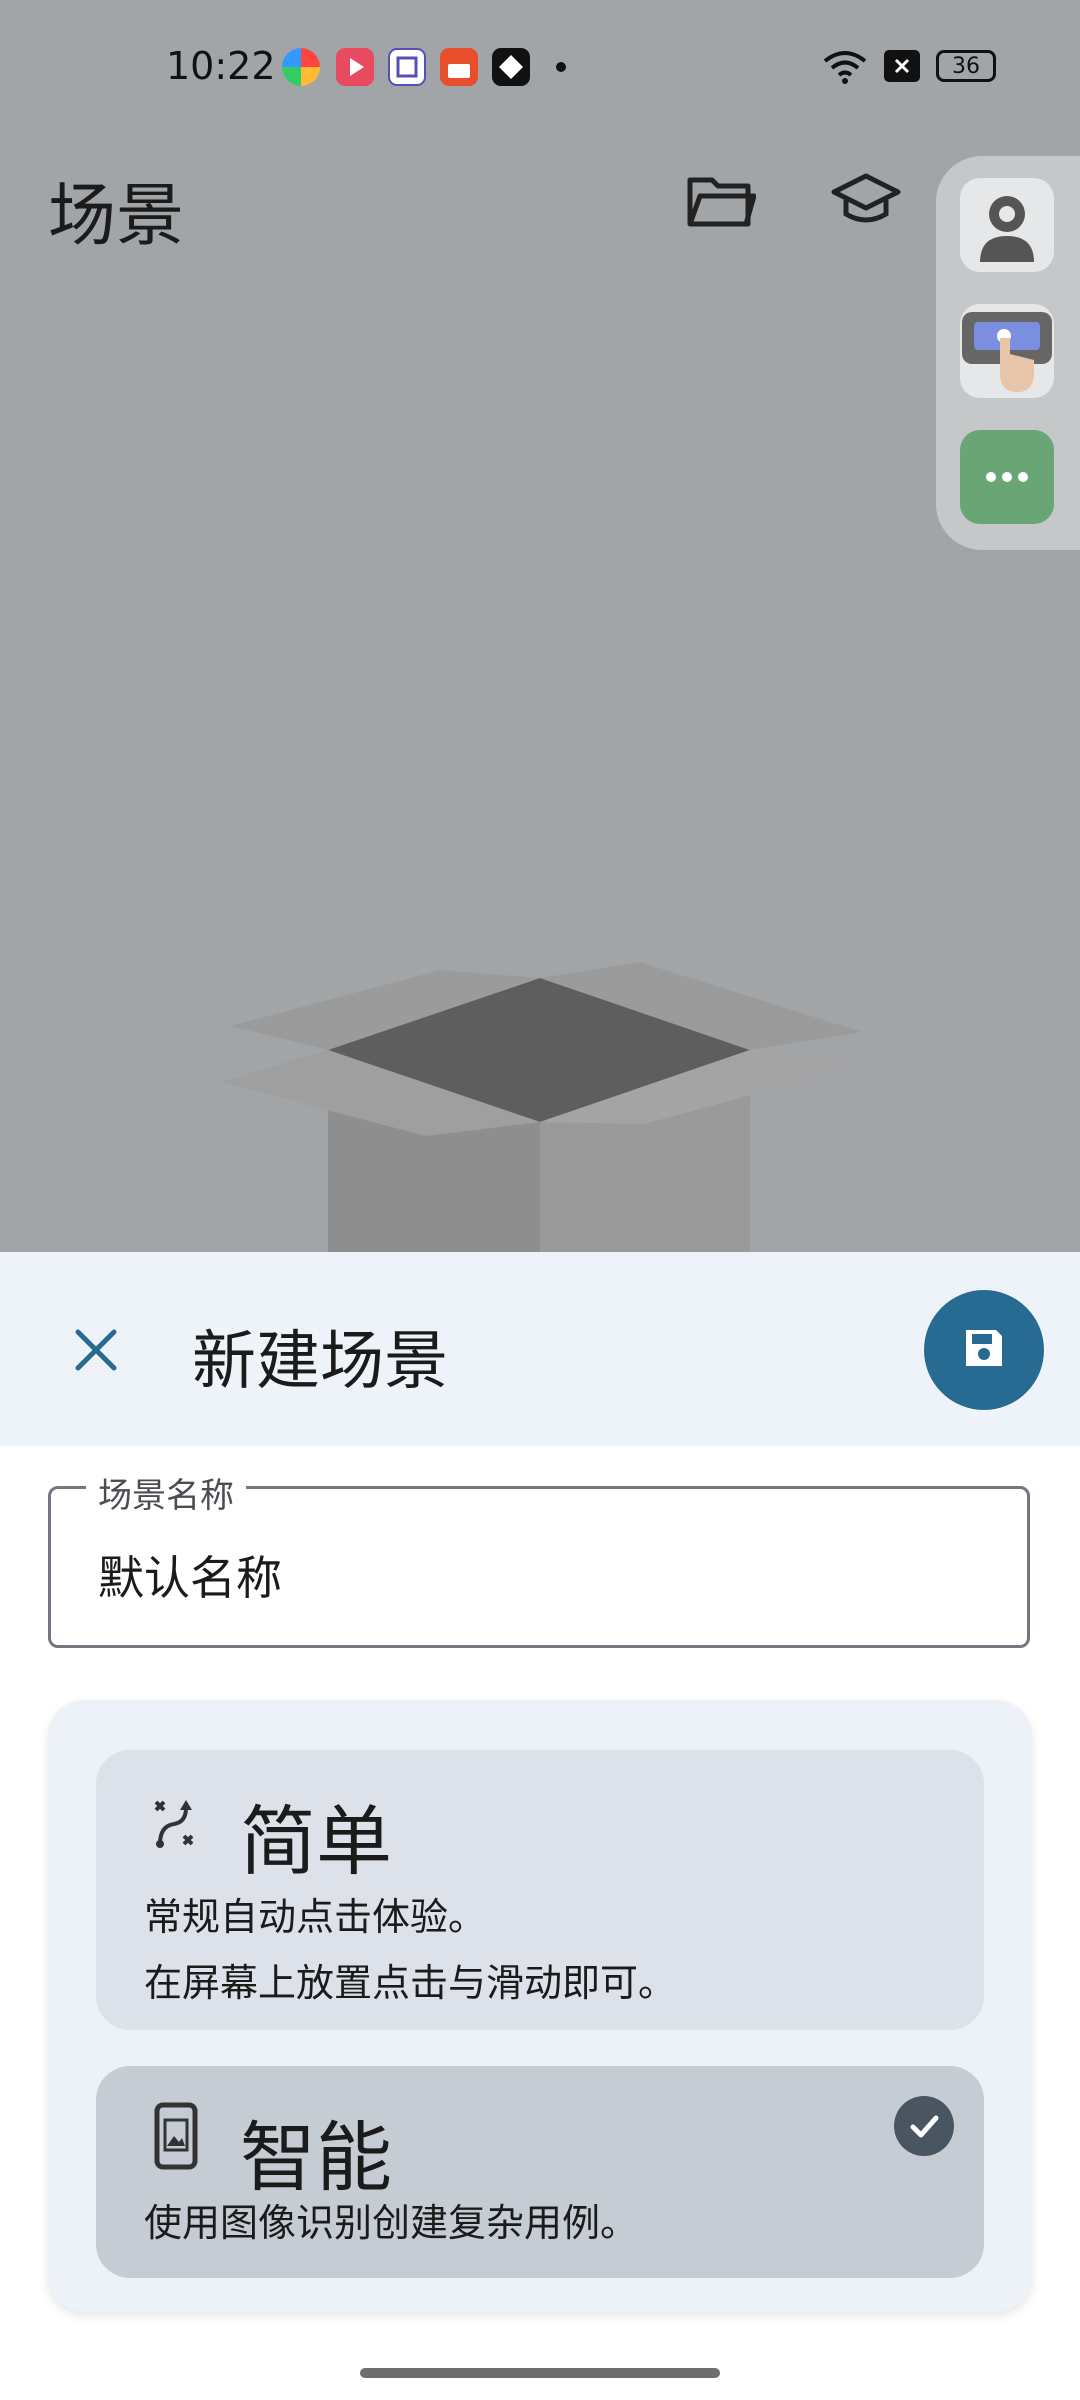  What do you see at coordinates (1007, 351) in the screenshot?
I see `click-hand-icon` at bounding box center [1007, 351].